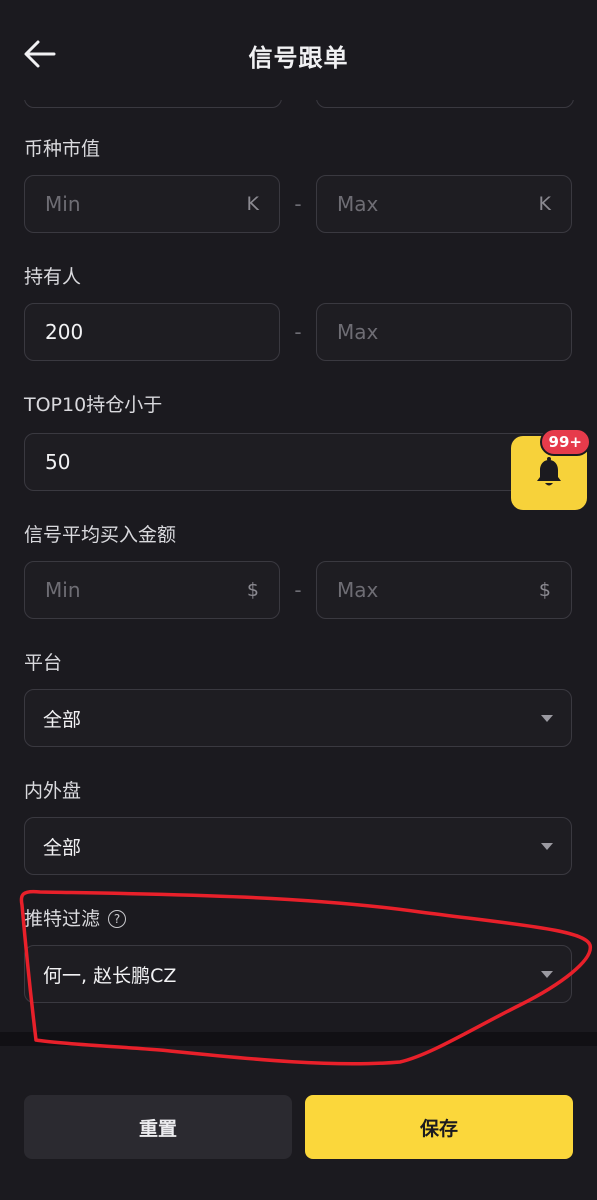 This screenshot has height=1200, width=597. I want to click on platform-selected-value: 全部, so click(62, 719).